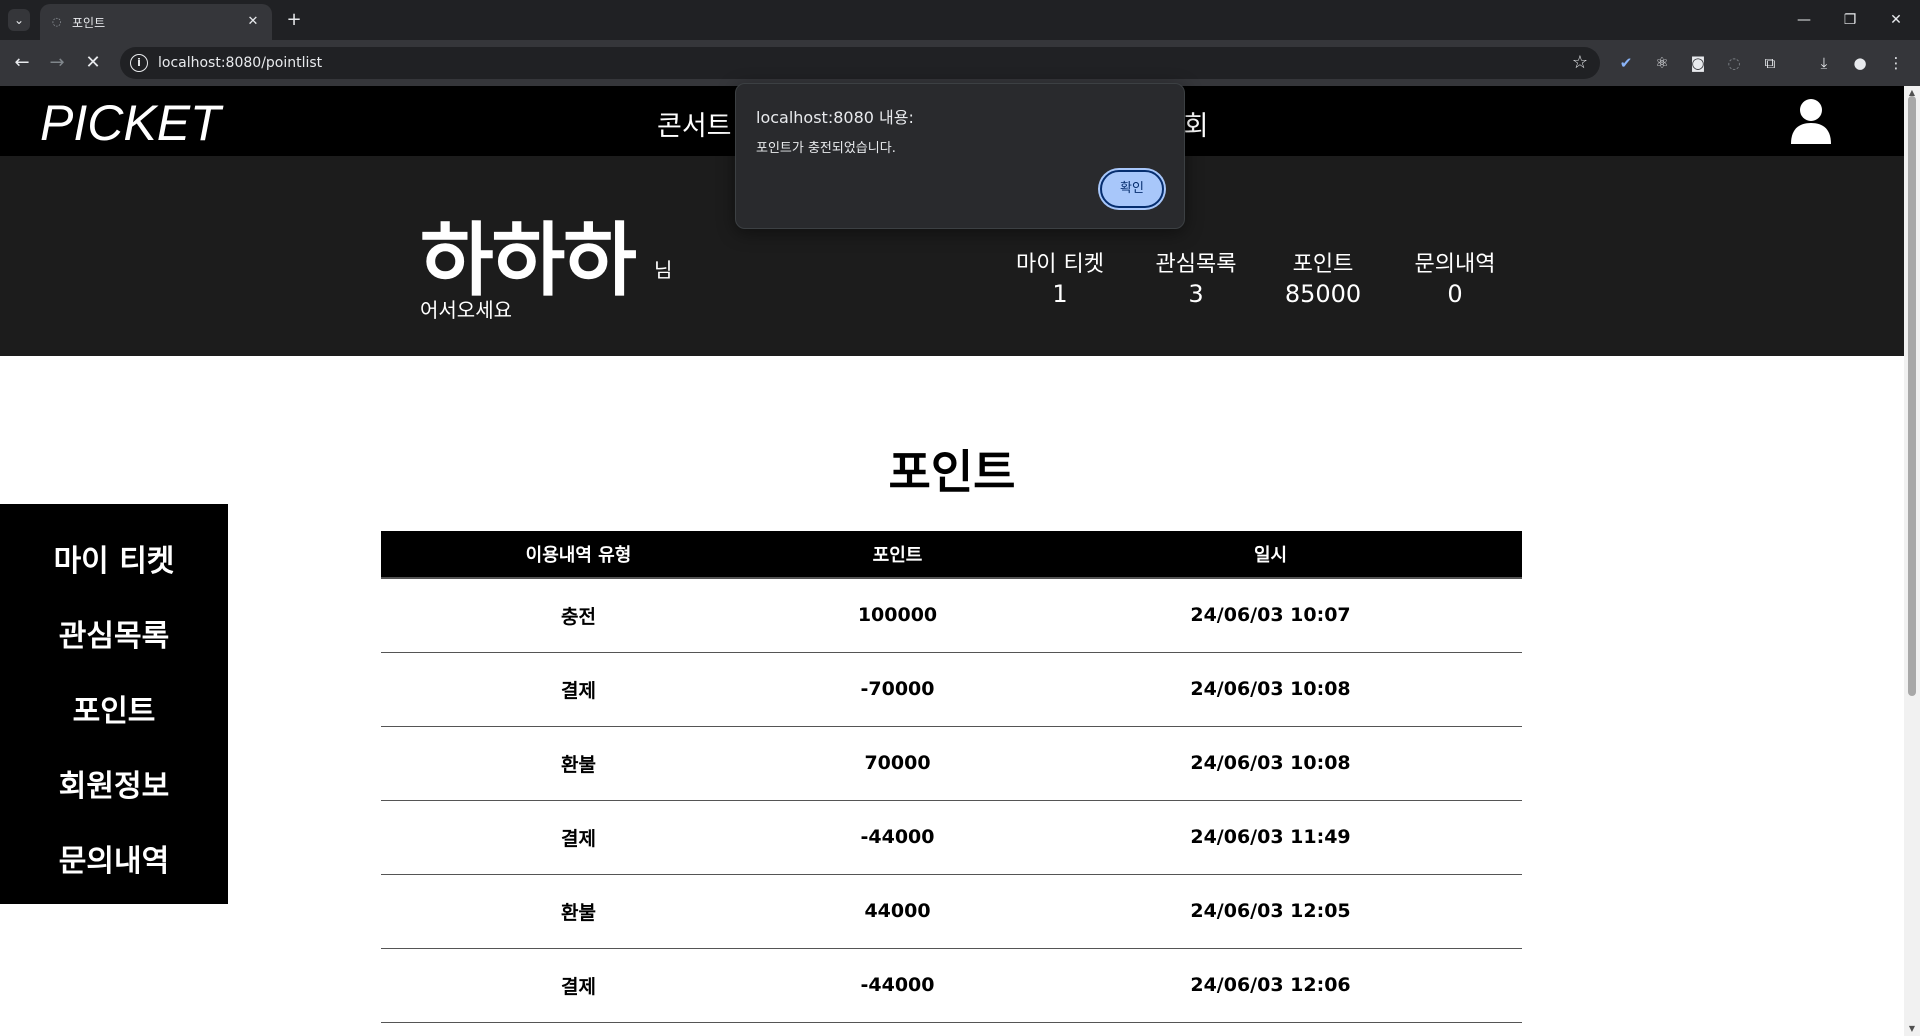  What do you see at coordinates (139, 63) in the screenshot?
I see `site-info-icon: i` at bounding box center [139, 63].